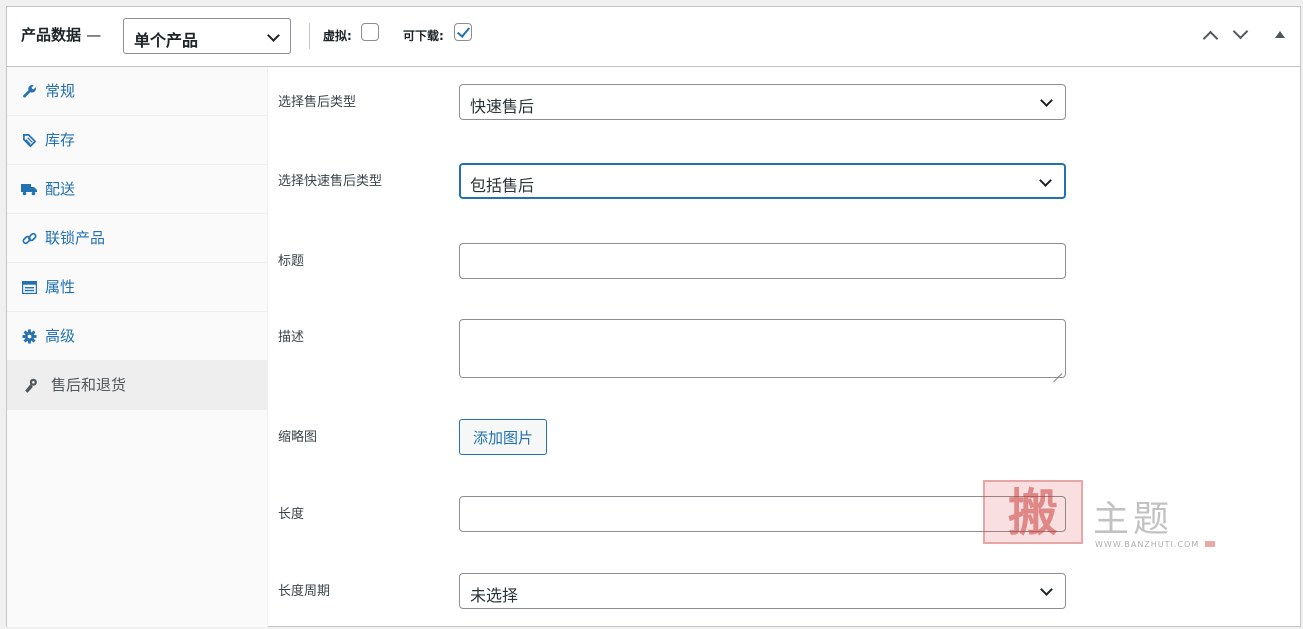  I want to click on tab-label: 常规, so click(60, 90).